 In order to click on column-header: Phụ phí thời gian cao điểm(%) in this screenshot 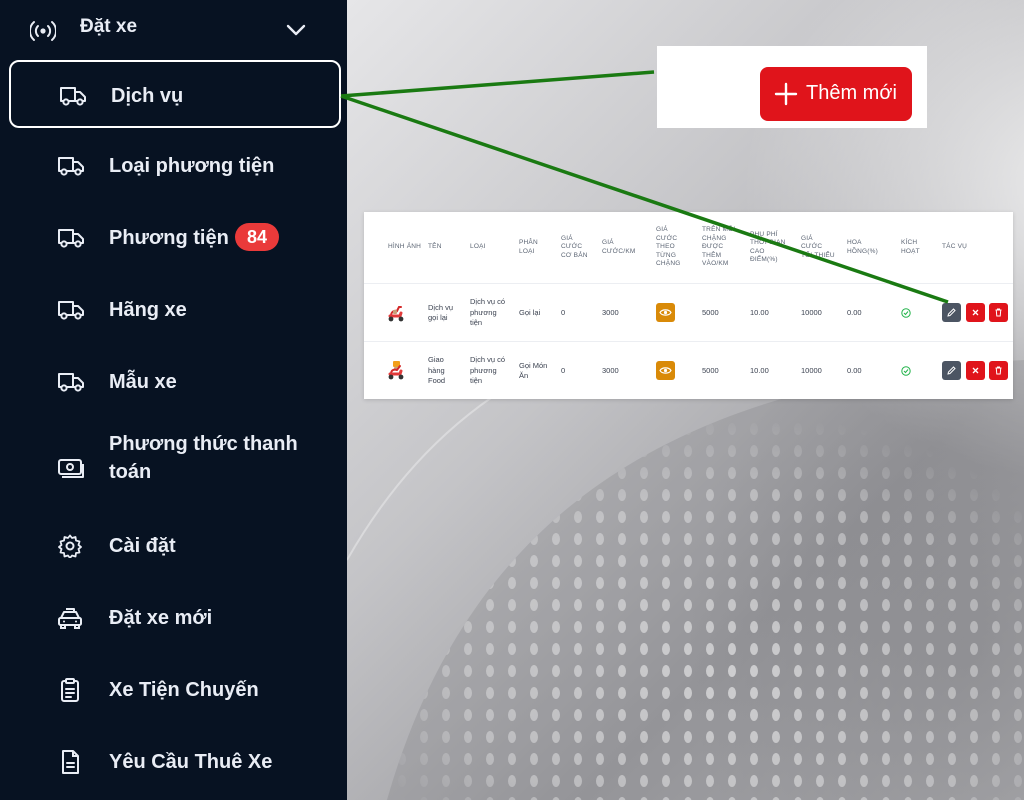, I will do `click(768, 247)`.